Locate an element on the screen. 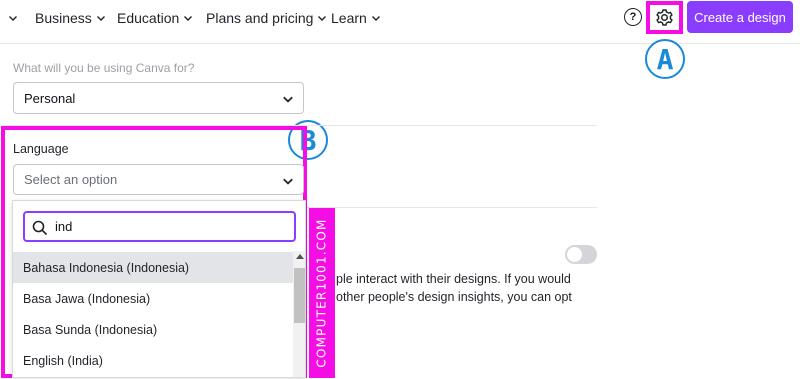  watermark-text: COMPUTER1001.COM is located at coordinates (322, 293).